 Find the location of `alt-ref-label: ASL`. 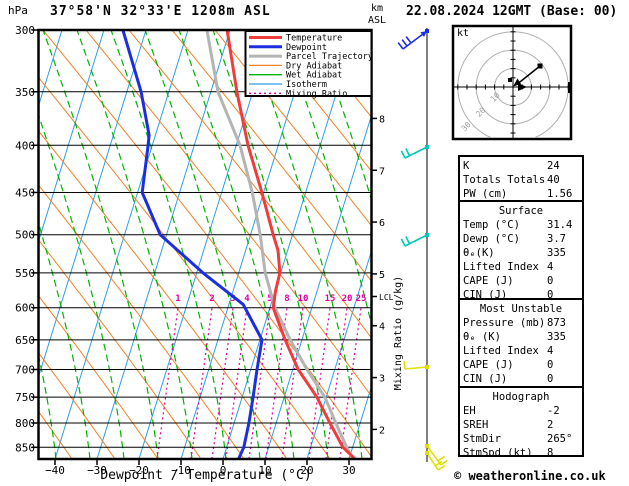

alt-ref-label: ASL is located at coordinates (377, 20).